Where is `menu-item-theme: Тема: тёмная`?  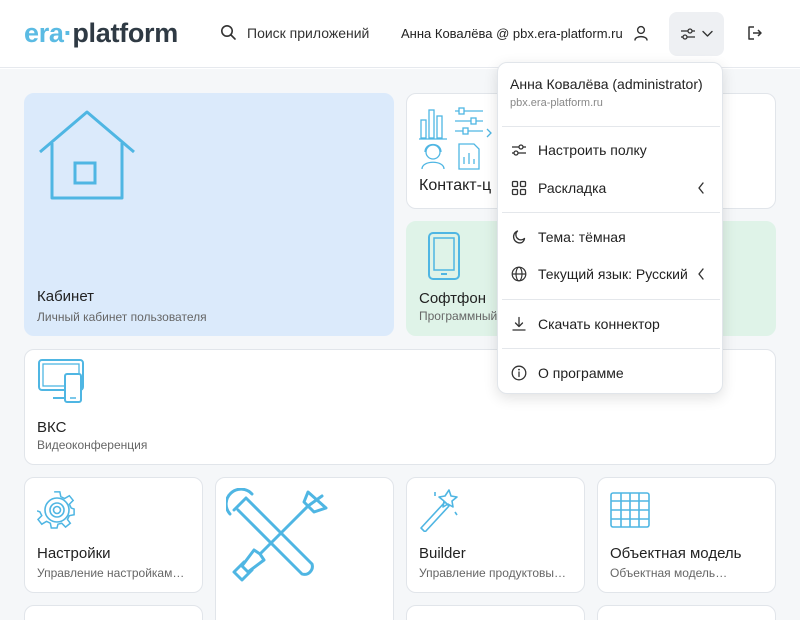
menu-item-theme: Тема: тёмная is located at coordinates (611, 237).